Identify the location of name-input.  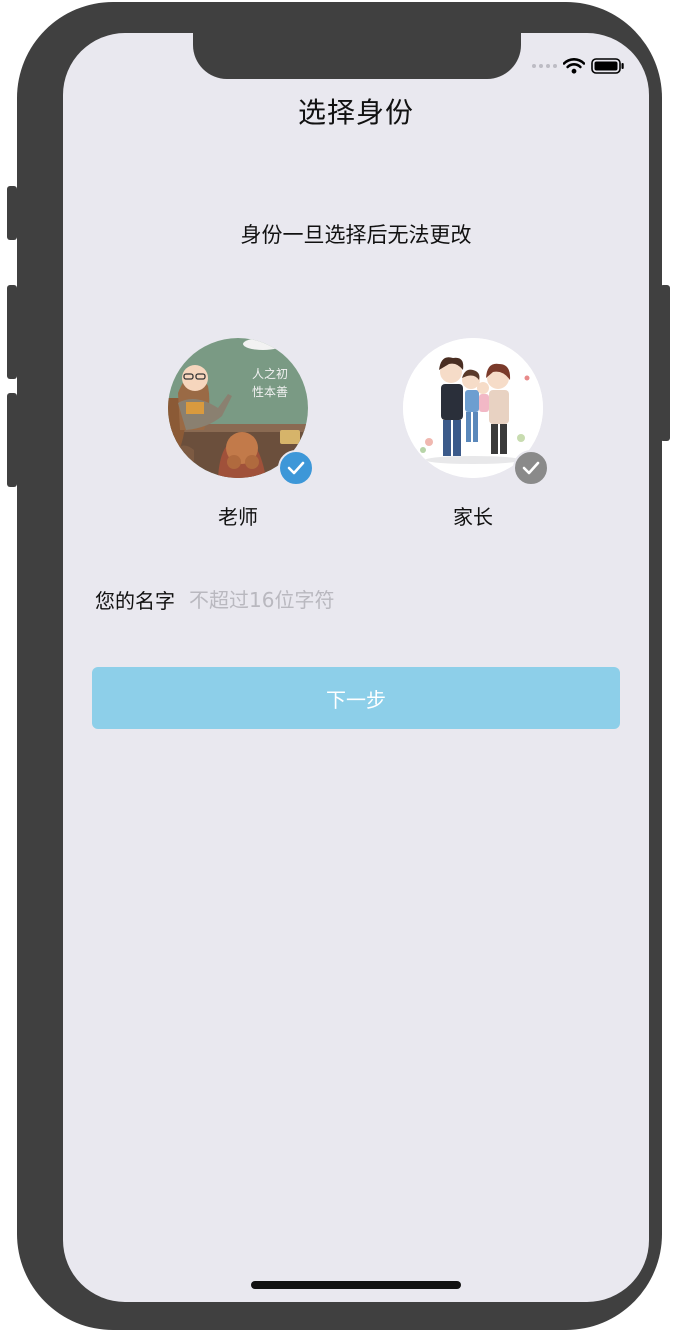
(339, 599).